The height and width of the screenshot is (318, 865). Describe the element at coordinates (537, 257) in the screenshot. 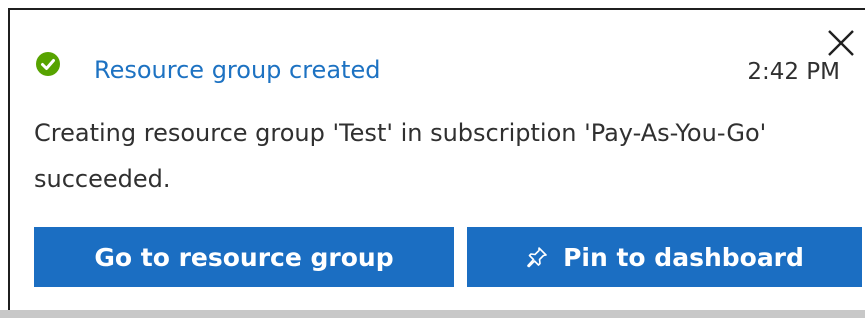

I see `pin-icon` at that location.